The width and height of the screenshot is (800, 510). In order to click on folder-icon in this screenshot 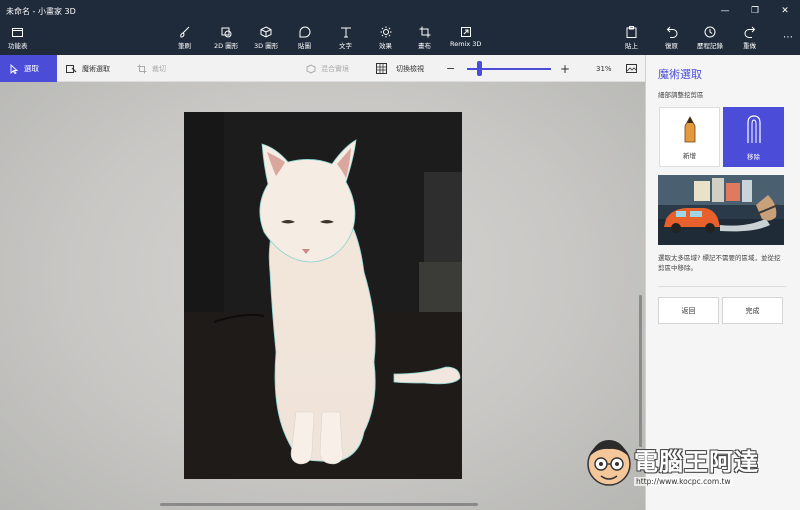, I will do `click(18, 31)`.